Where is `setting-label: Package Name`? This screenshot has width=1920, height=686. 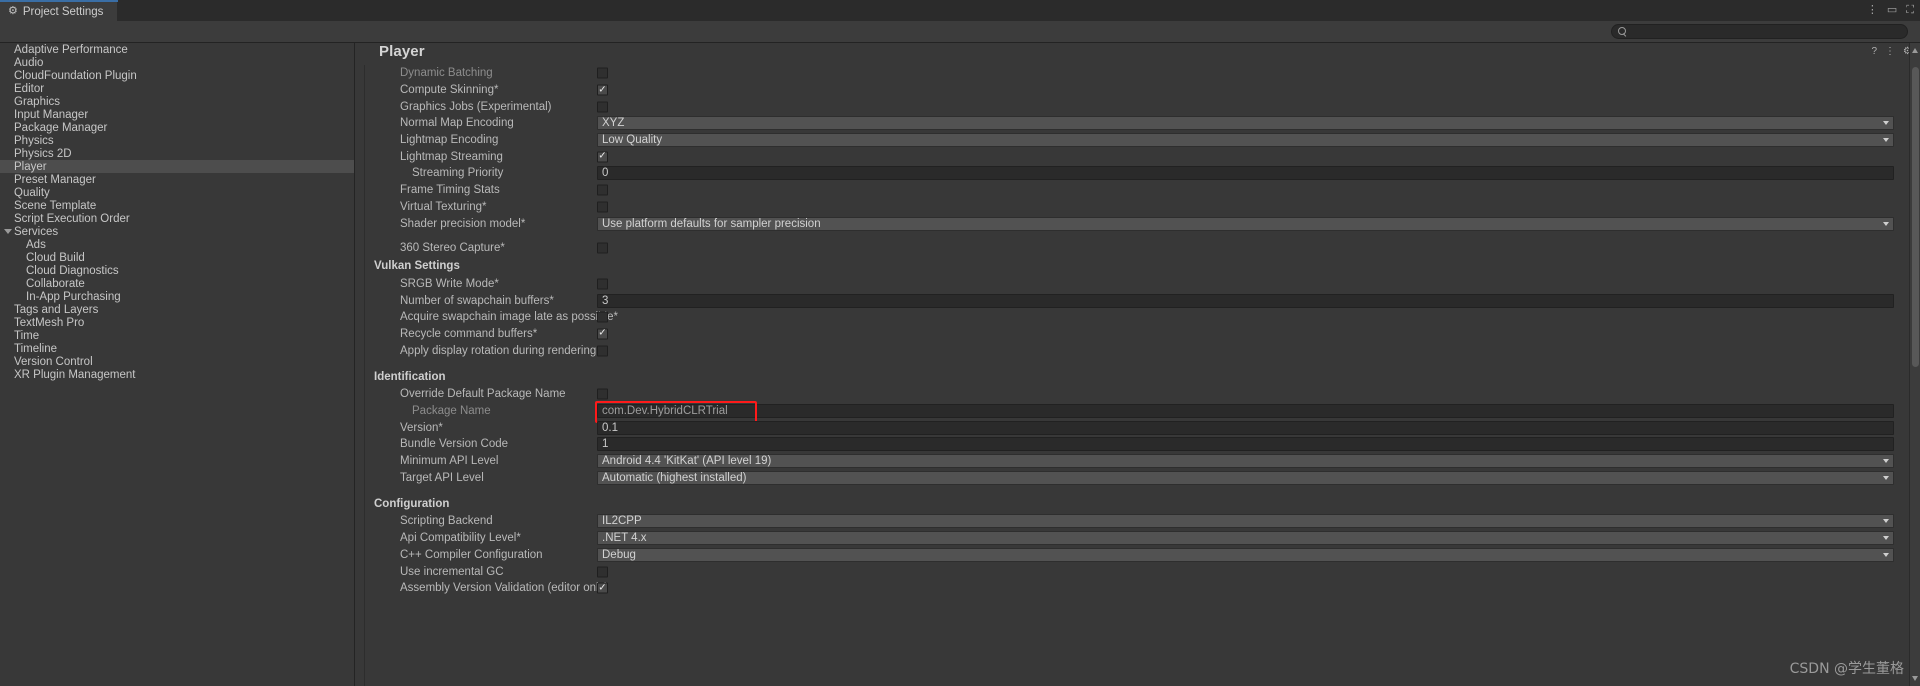 setting-label: Package Name is located at coordinates (451, 411).